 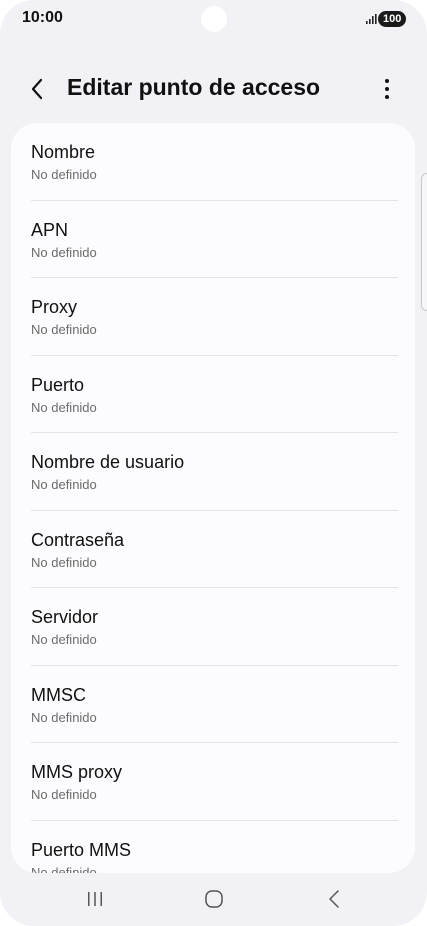 I want to click on chevron-left-icon, so click(x=37, y=89).